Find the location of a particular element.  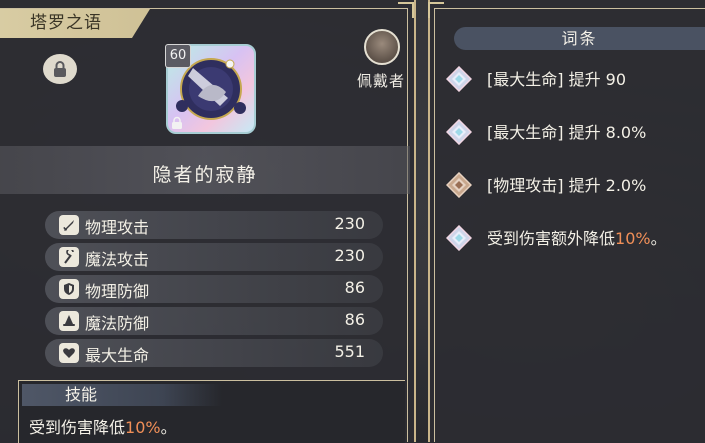

skill-description: 受到伤害降低10%。 is located at coordinates (103, 426).